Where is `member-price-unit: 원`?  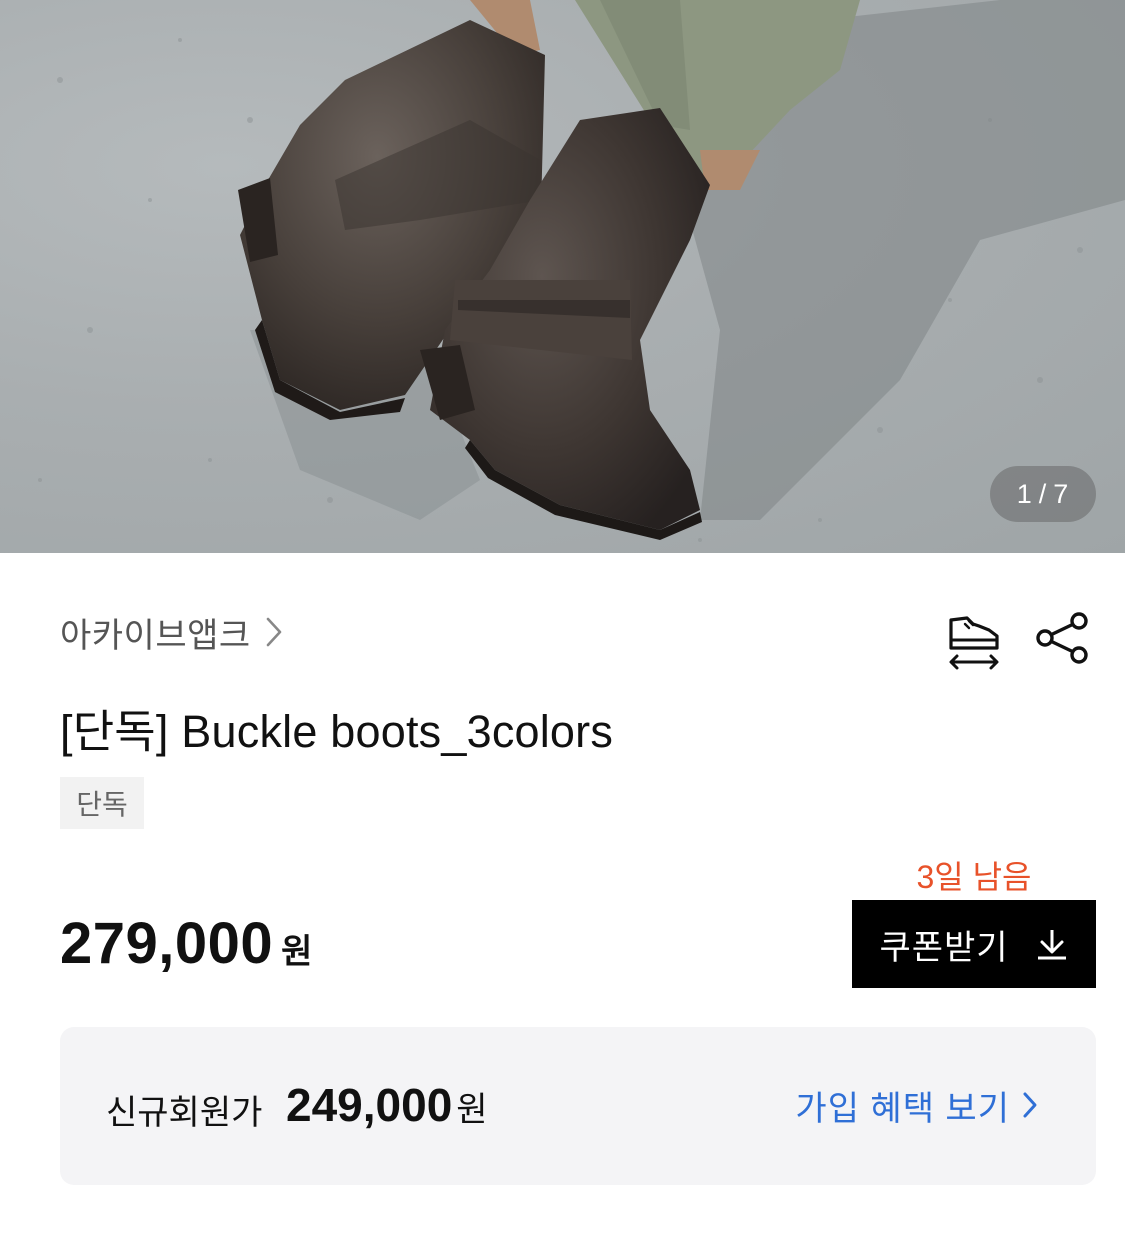
member-price-unit: 원 is located at coordinates (472, 1110).